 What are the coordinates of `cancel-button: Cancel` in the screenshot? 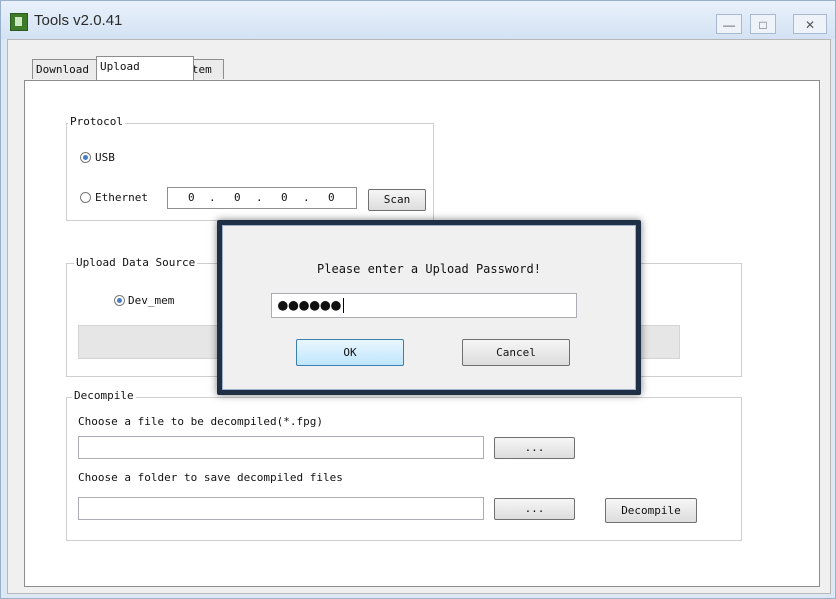 It's located at (516, 352).